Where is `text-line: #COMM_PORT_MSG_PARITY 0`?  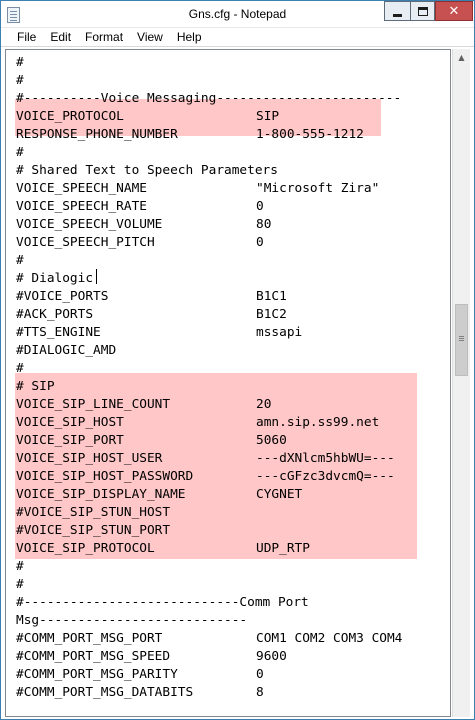 text-line: #COMM_PORT_MSG_PARITY 0 is located at coordinates (209, 675).